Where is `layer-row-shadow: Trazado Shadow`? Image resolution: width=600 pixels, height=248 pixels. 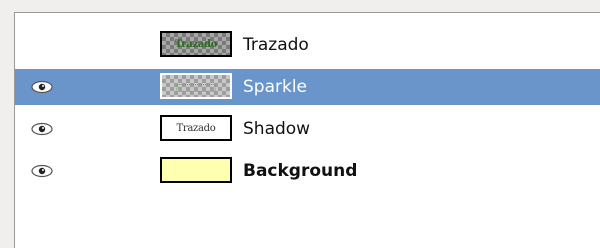 layer-row-shadow: Trazado Shadow is located at coordinates (307, 129).